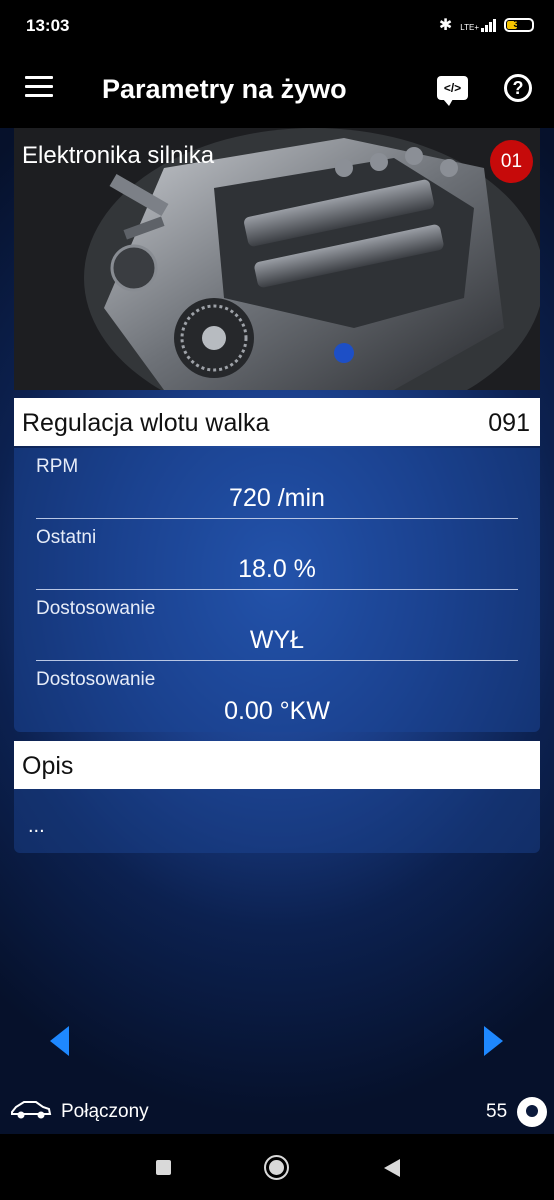  Describe the element at coordinates (31, 1110) in the screenshot. I see `car-icon` at that location.